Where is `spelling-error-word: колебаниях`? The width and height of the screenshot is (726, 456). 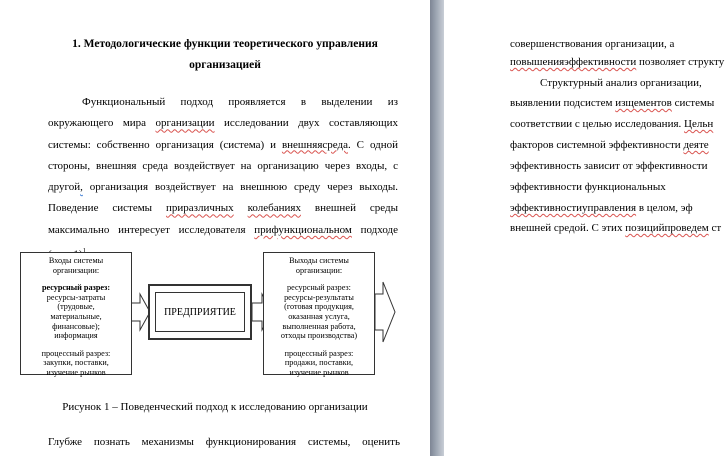 spelling-error-word: колебаниях is located at coordinates (274, 208).